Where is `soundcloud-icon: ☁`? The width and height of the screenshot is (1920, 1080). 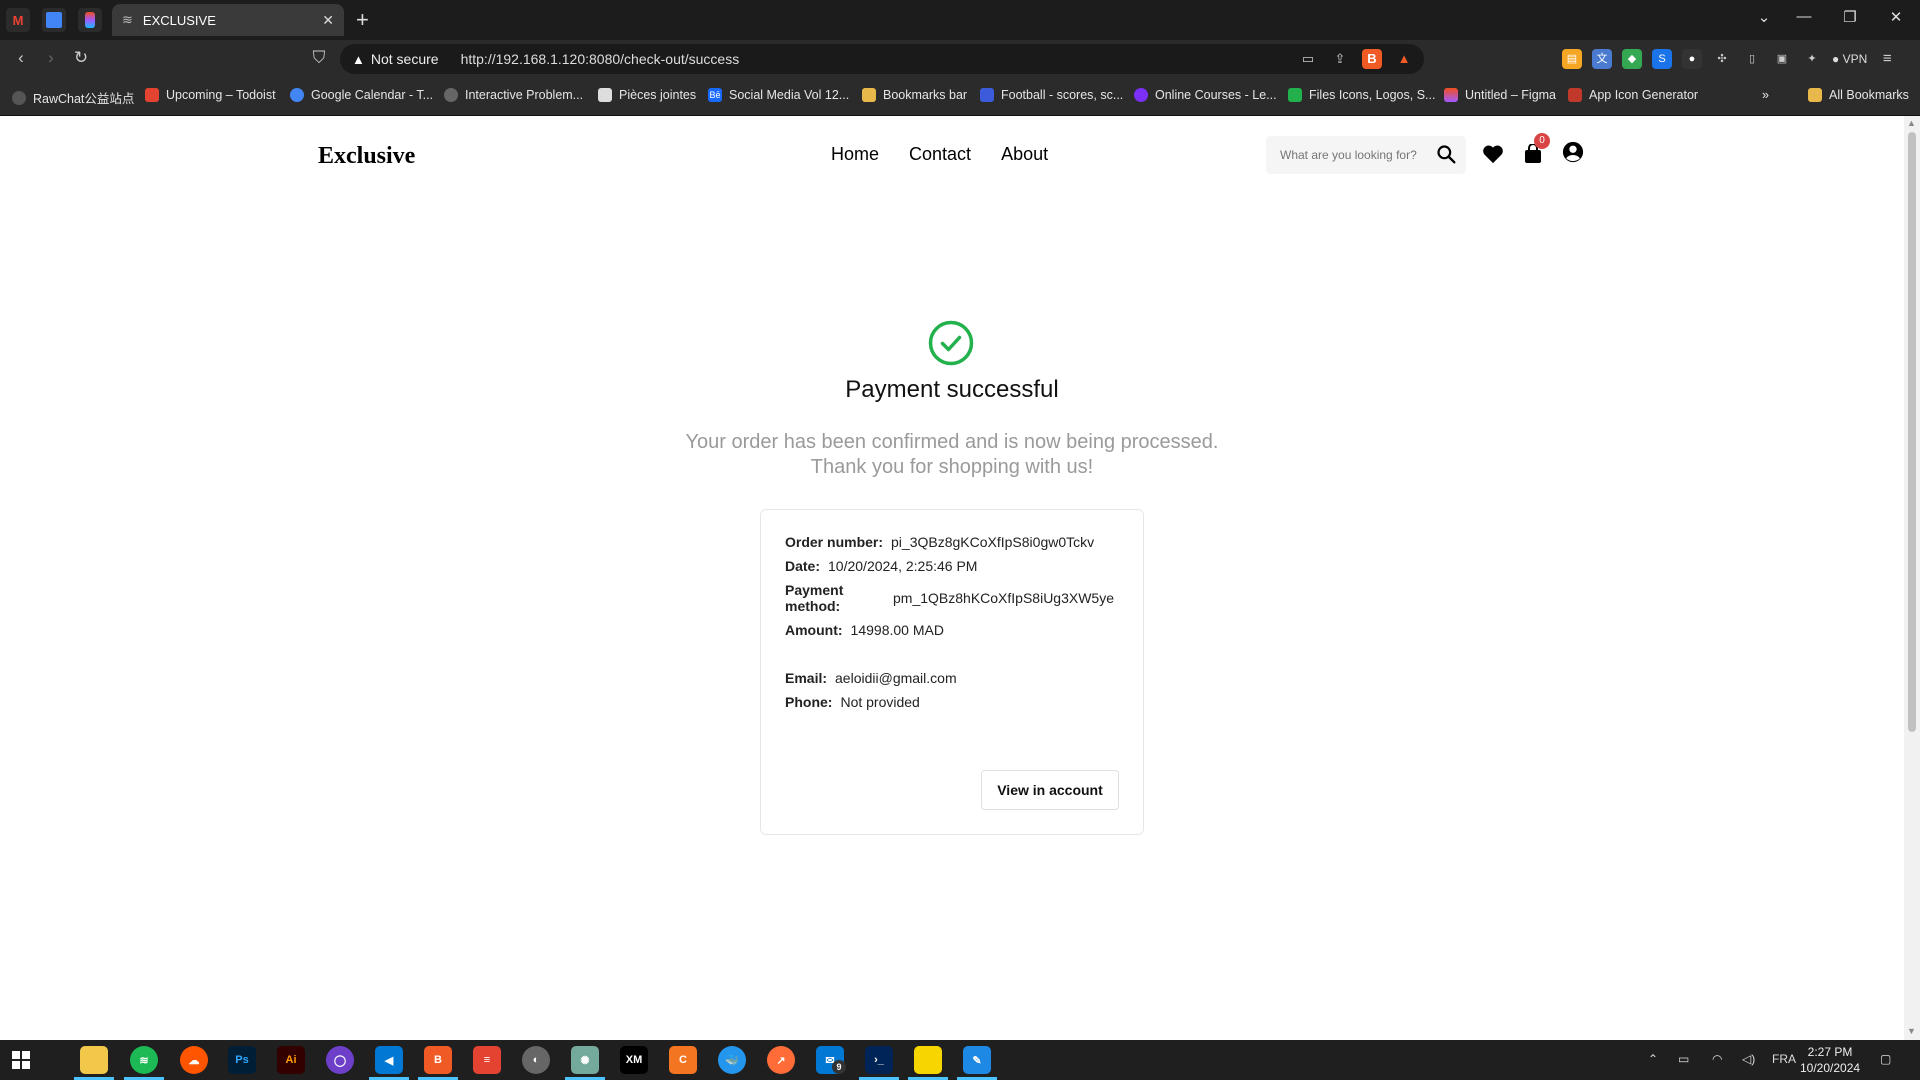
soundcloud-icon: ☁ is located at coordinates (194, 1060).